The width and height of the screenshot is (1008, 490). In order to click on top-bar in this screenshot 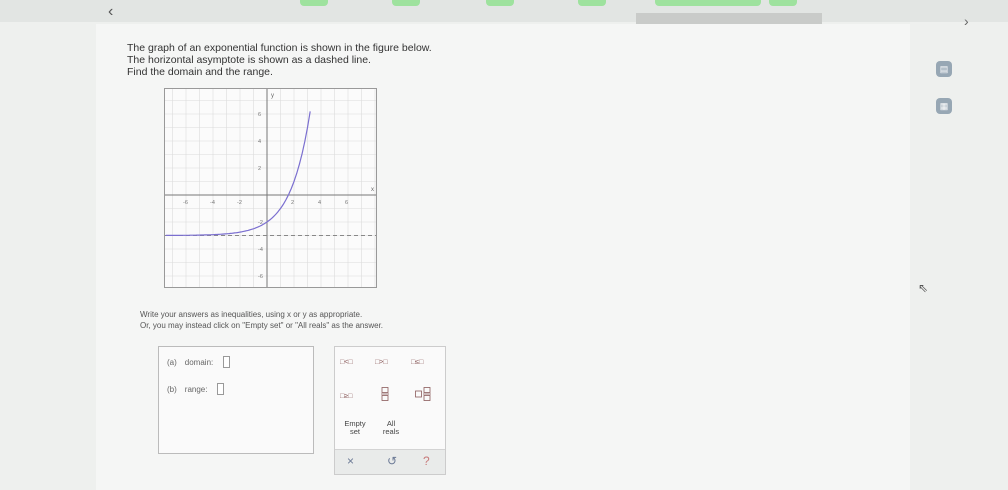, I will do `click(504, 11)`.